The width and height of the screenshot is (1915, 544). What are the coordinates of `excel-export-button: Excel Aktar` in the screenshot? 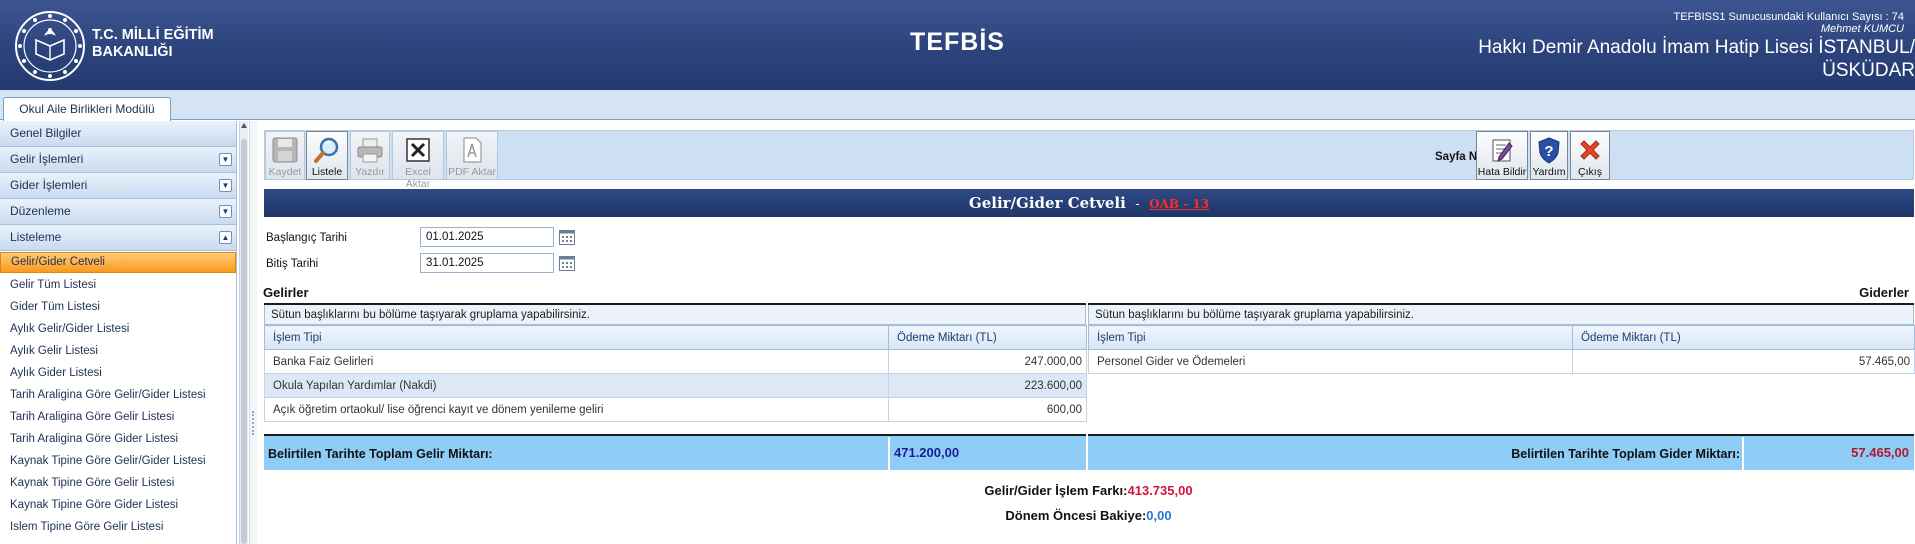 It's located at (418, 160).